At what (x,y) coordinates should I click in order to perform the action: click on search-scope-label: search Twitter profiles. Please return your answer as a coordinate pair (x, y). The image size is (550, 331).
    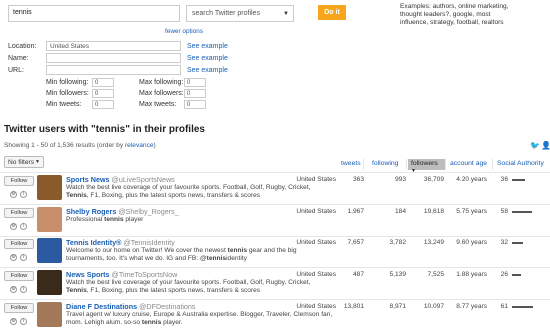
    Looking at the image, I should click on (226, 13).